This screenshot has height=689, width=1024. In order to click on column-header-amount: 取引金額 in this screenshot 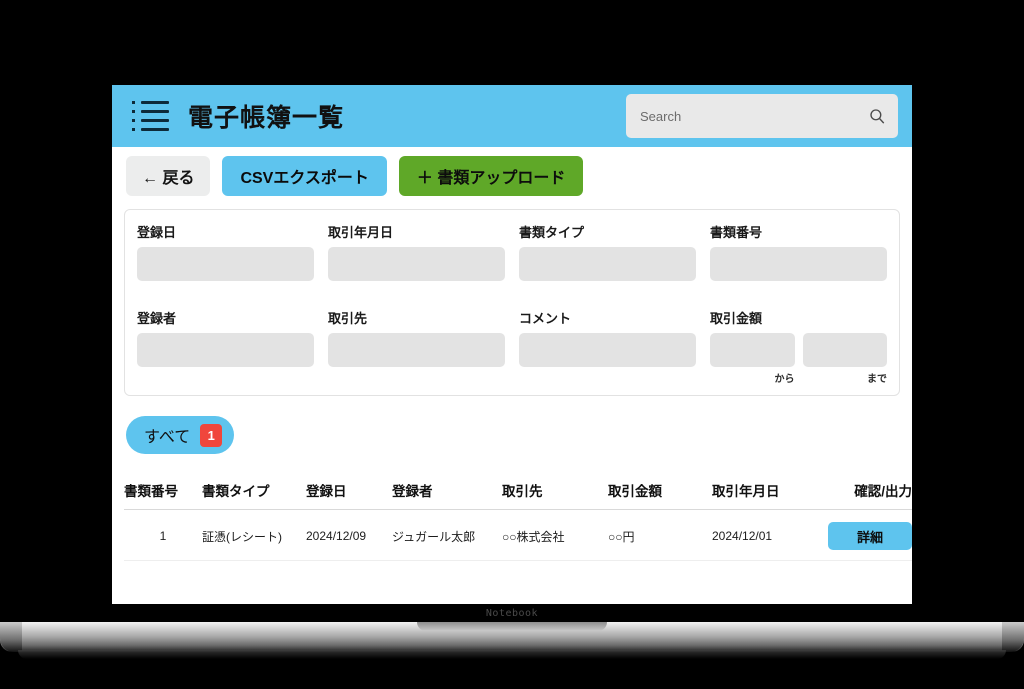, I will do `click(660, 495)`.